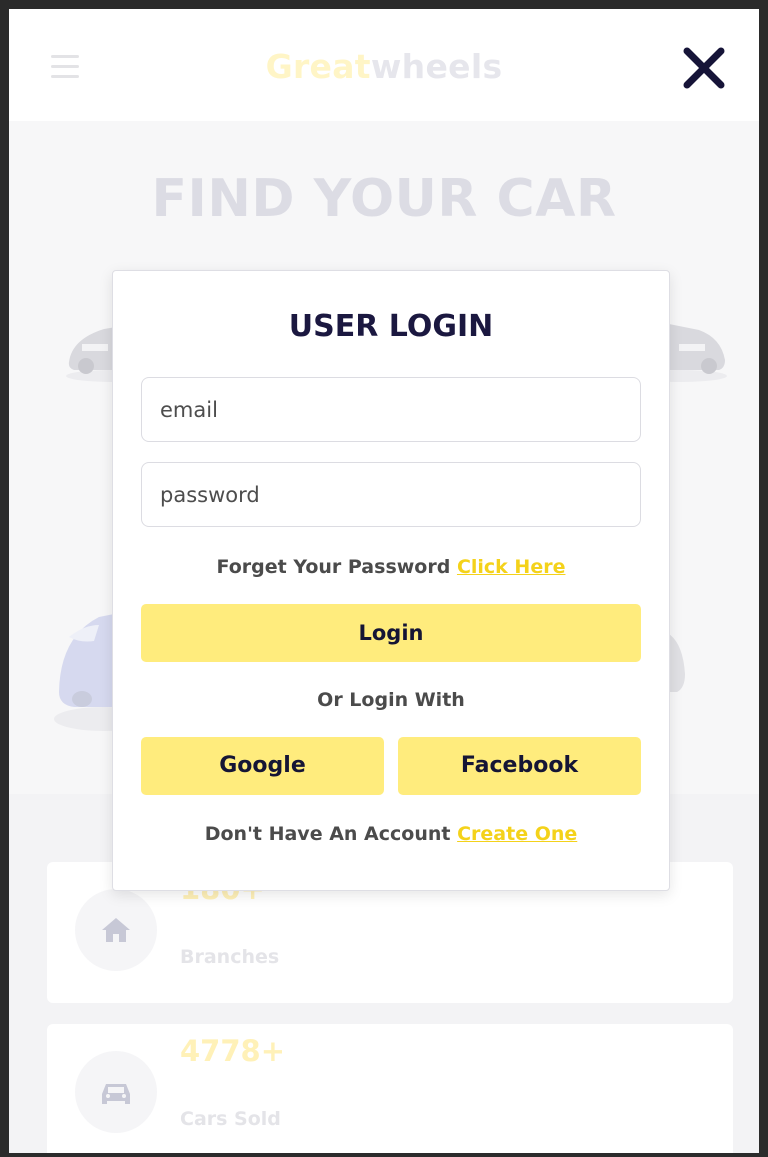 Image resolution: width=768 pixels, height=1157 pixels. I want to click on hero-title: FIND YOUR CAR, so click(384, 199).